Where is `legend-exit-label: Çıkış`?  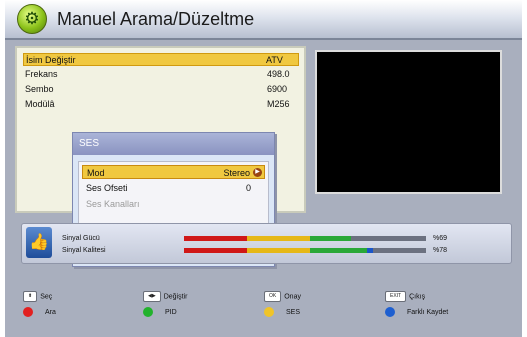 legend-exit-label: Çıkış is located at coordinates (417, 297).